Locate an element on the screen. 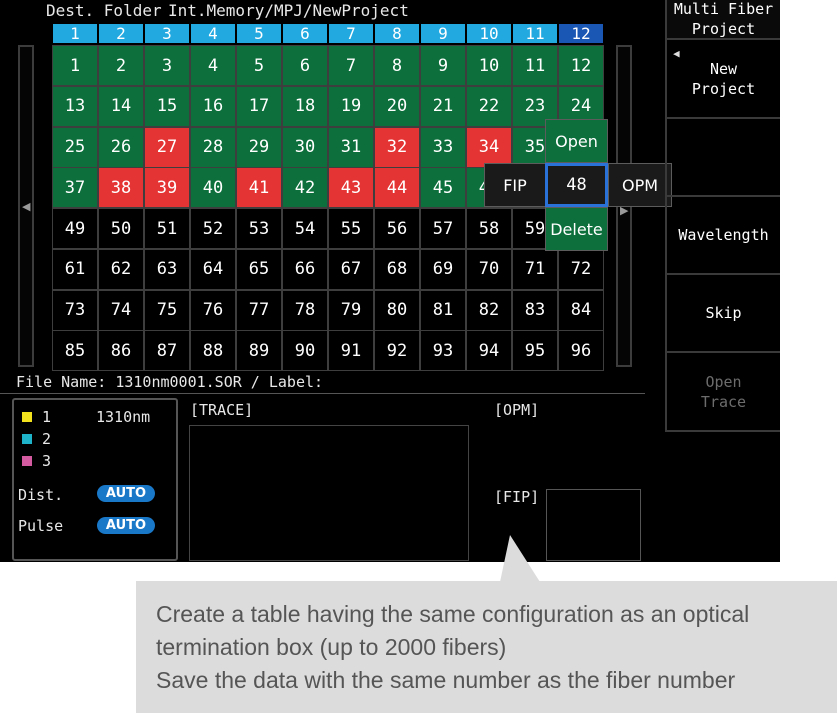 This screenshot has width=837, height=713. fiber-cell-27: 27 is located at coordinates (167, 147).